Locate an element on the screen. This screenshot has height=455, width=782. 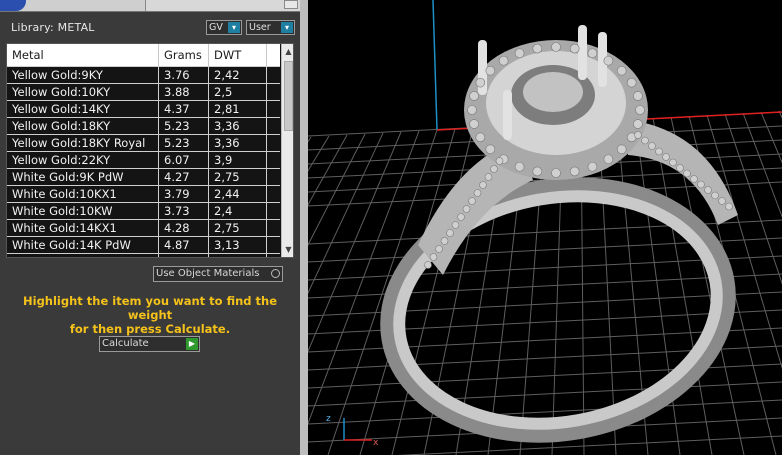
play-icon: ▶ is located at coordinates (192, 344).